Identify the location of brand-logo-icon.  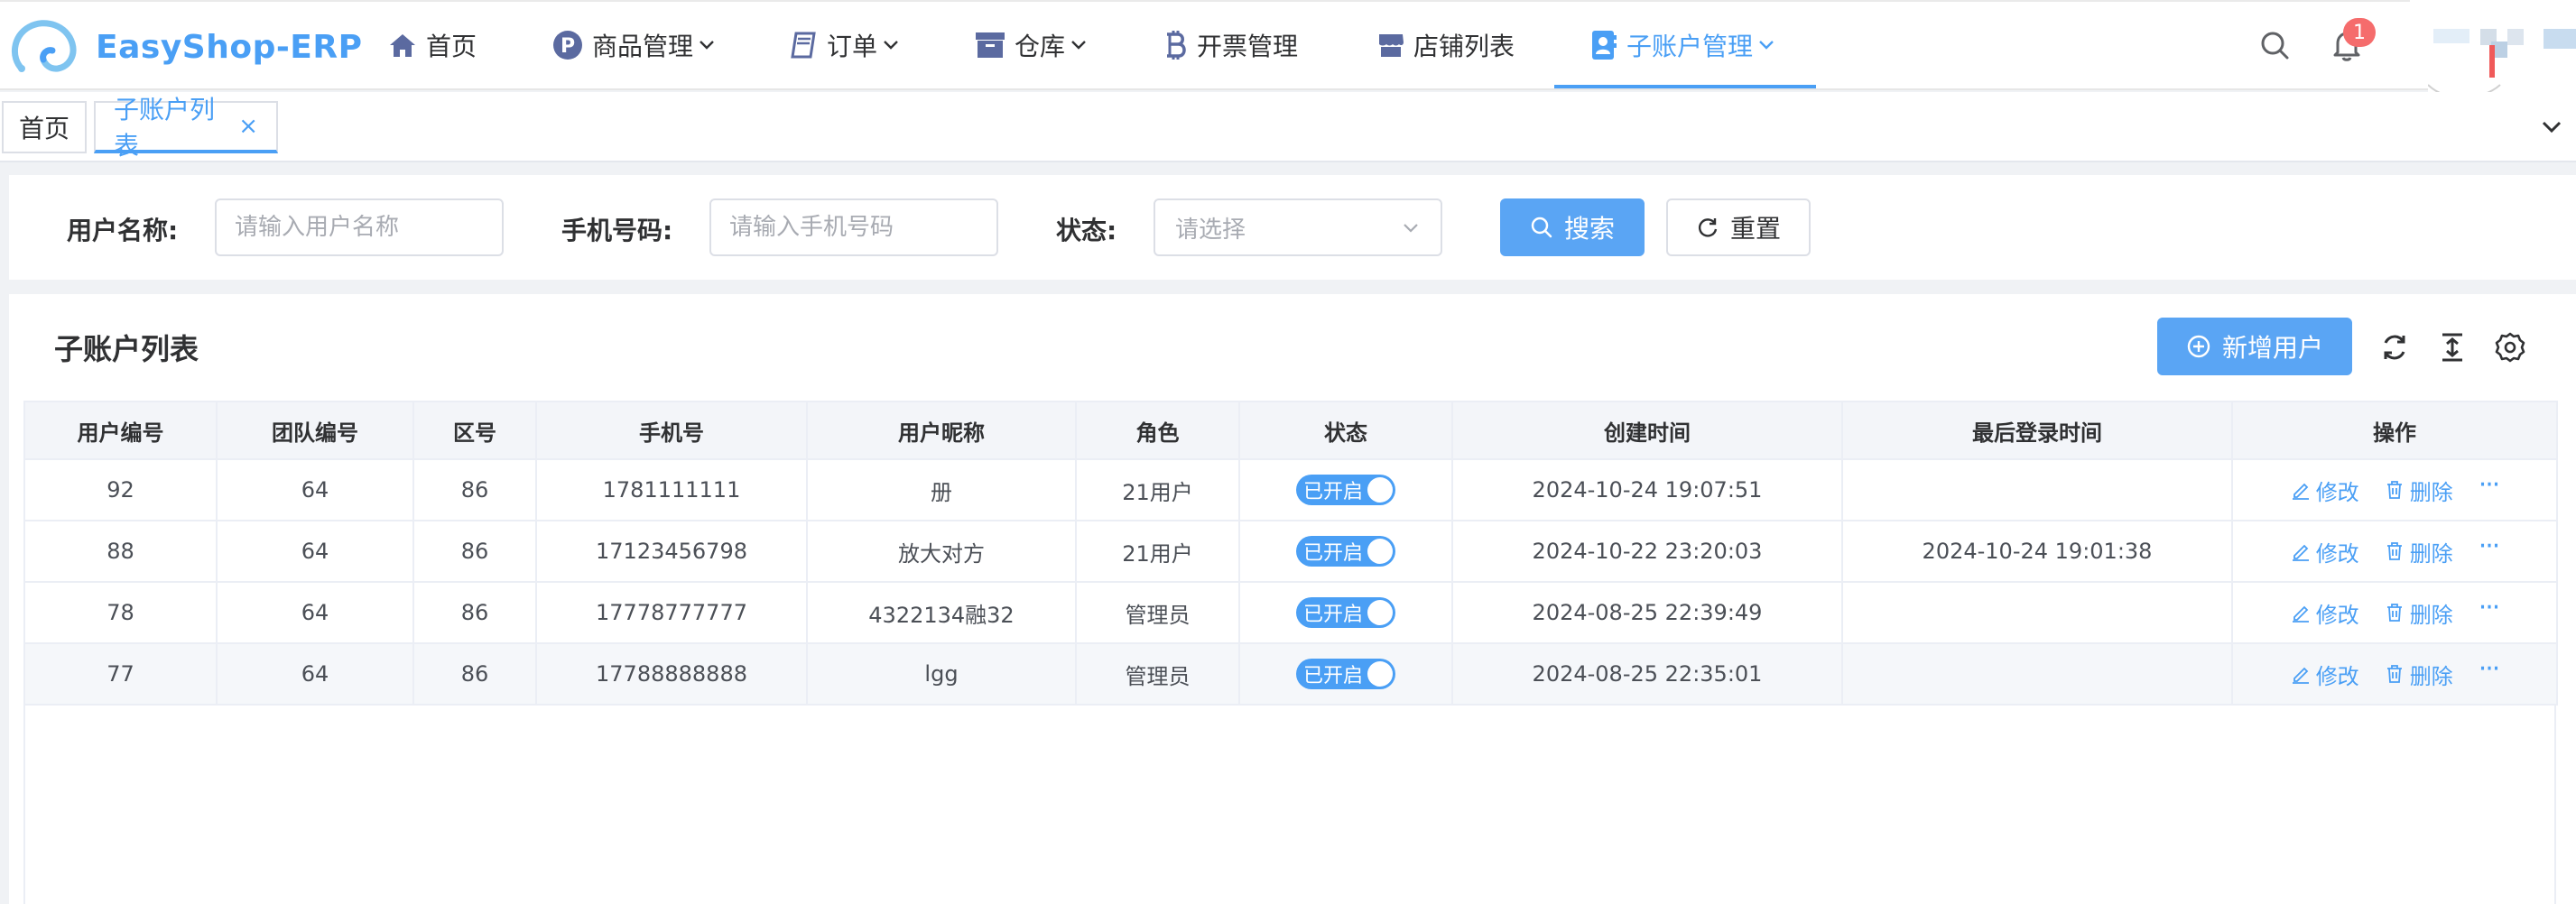
(44, 46).